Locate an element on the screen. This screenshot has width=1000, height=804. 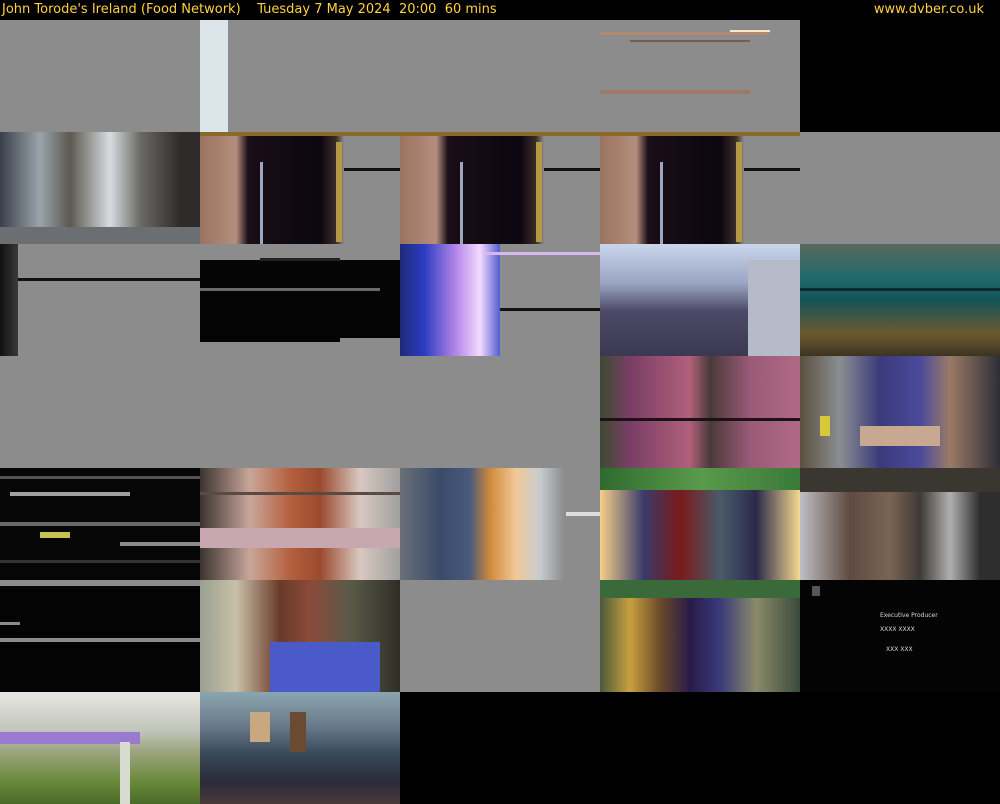
credit-line: Executive Producer is located at coordinates (909, 615).